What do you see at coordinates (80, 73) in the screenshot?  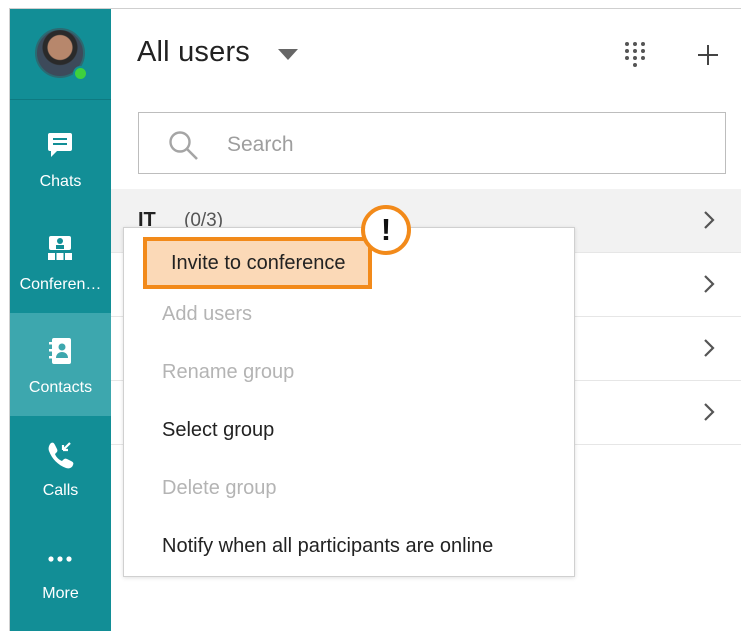 I see `presence-online-indicator` at bounding box center [80, 73].